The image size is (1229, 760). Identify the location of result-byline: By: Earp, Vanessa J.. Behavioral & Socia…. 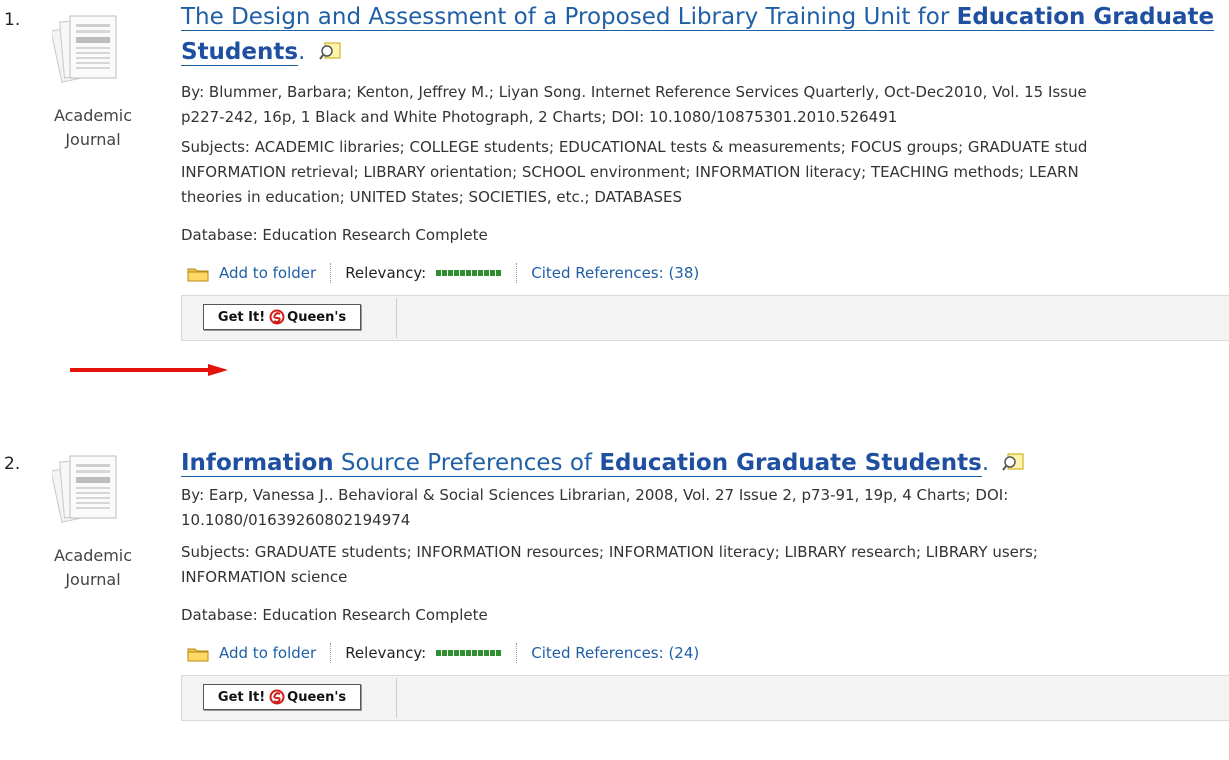
(595, 507).